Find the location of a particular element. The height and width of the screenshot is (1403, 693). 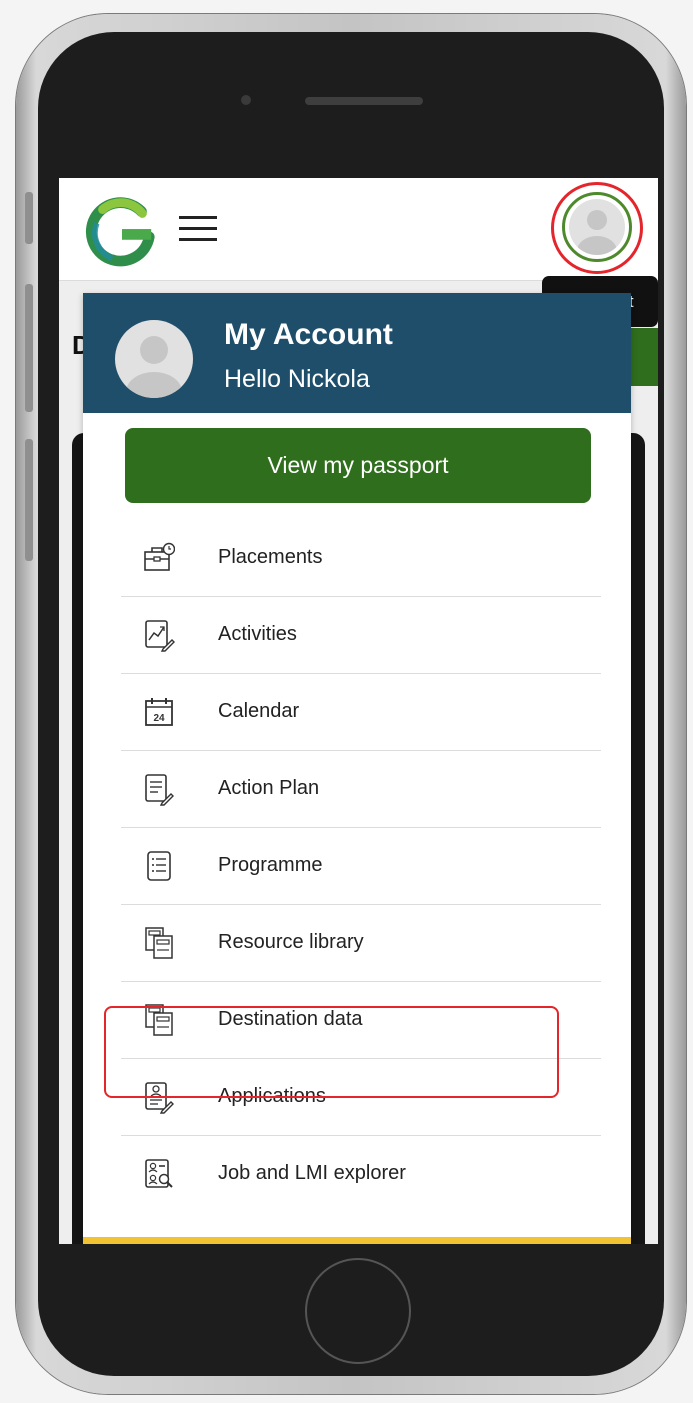

menu-item-calendar: 24 Calendar is located at coordinates (361, 712).